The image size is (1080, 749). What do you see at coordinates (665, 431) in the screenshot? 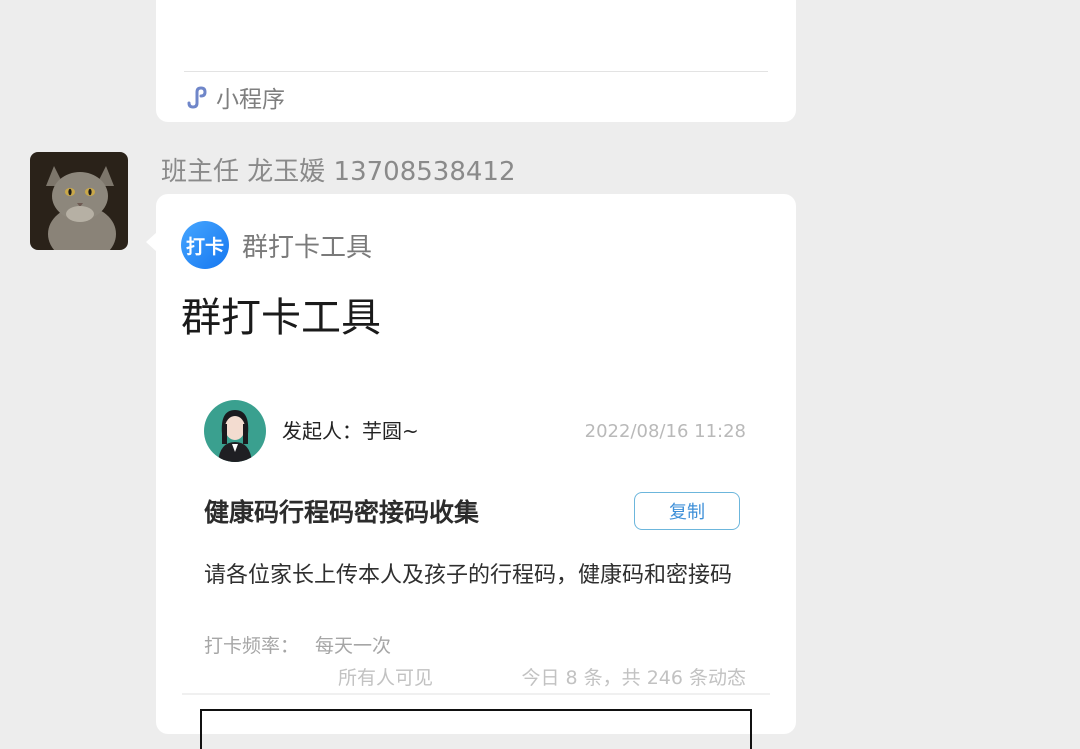
I see `post-timestamp: 2022/08/16 11:28` at bounding box center [665, 431].